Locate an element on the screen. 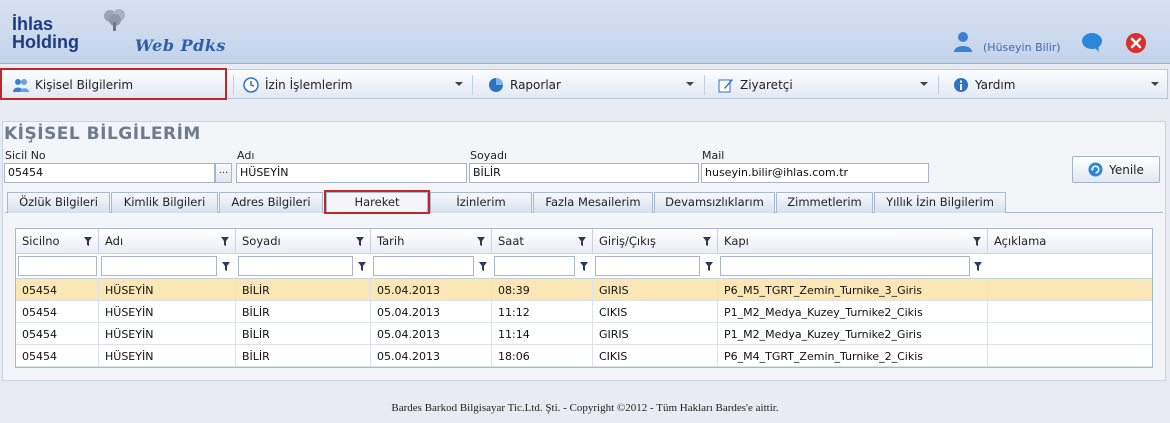 Image resolution: width=1170 pixels, height=423 pixels. cell-kapi: P6_M4_TGRT_Zemin_Turnike_2_Cikis is located at coordinates (823, 356).